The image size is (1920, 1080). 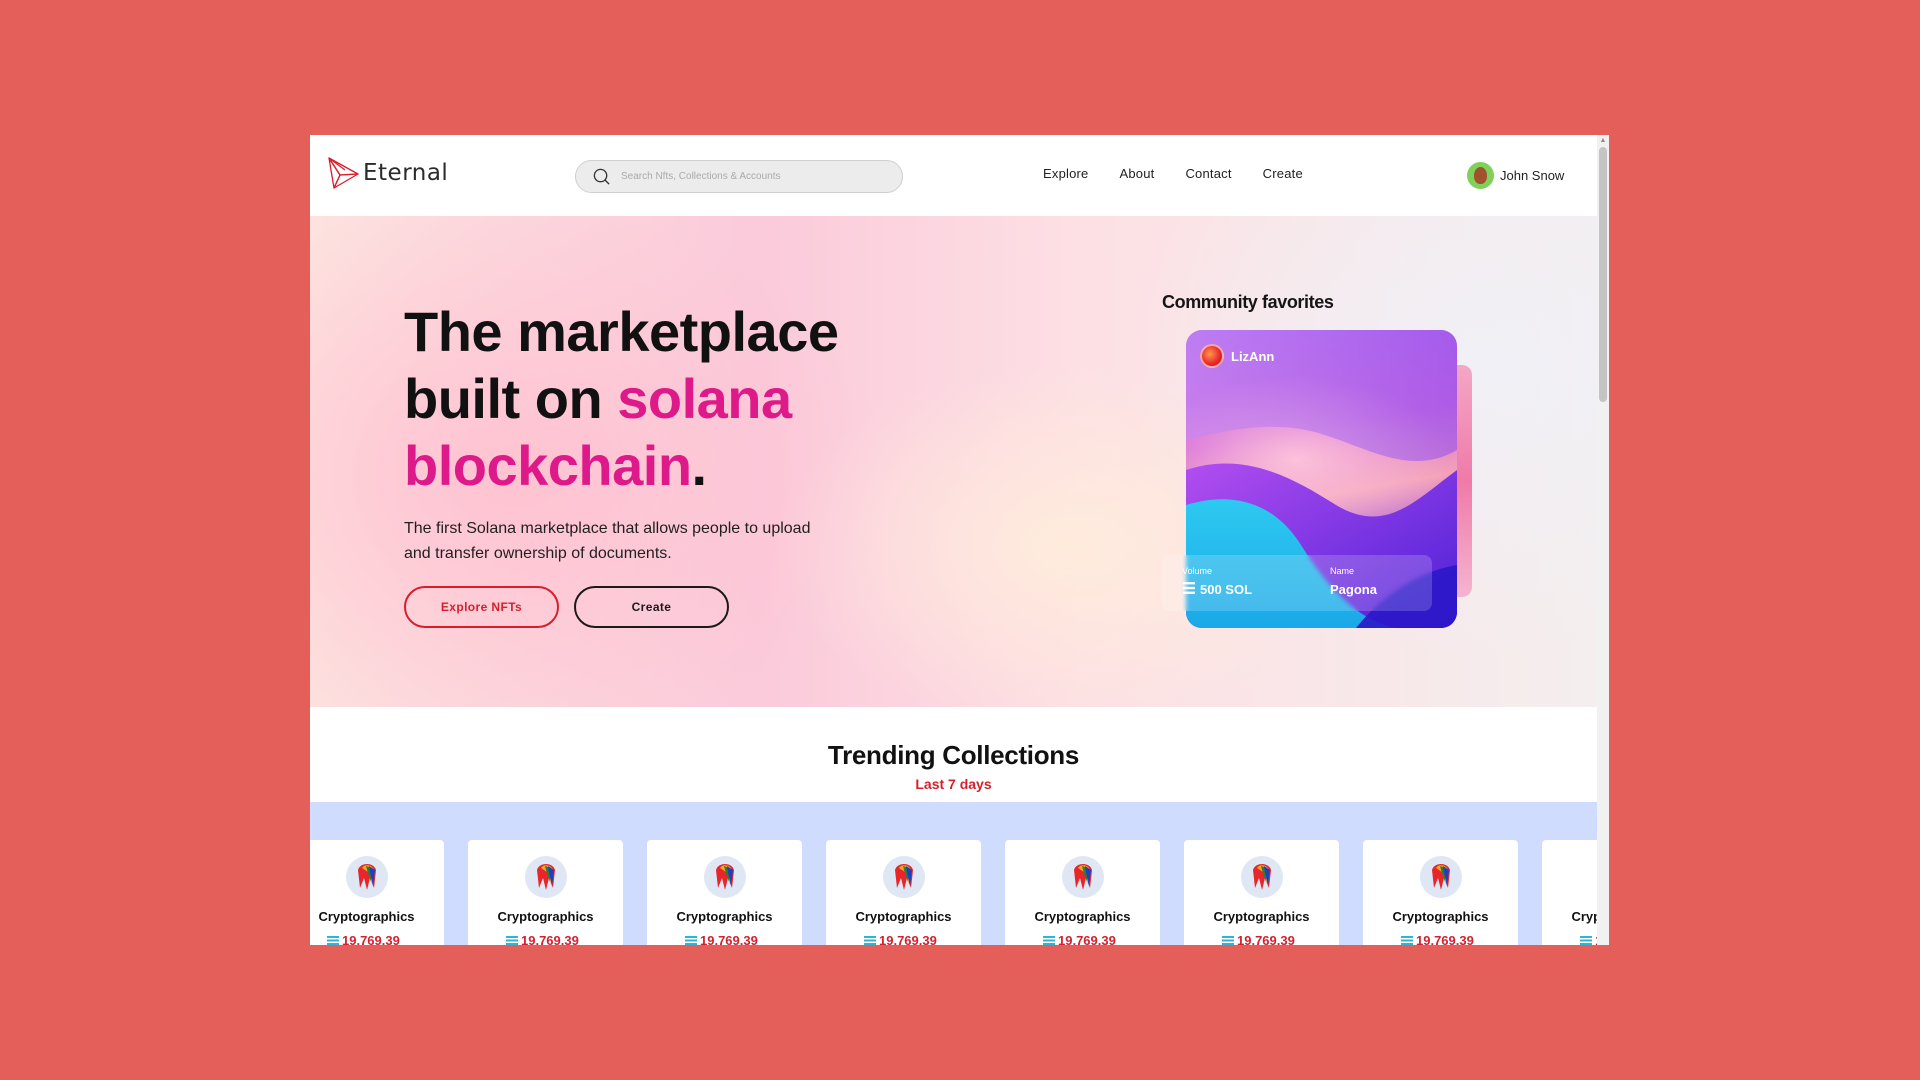 What do you see at coordinates (1297, 583) in the screenshot?
I see `nft-card-info-panel: Volume 500 SOL Name Pagona` at bounding box center [1297, 583].